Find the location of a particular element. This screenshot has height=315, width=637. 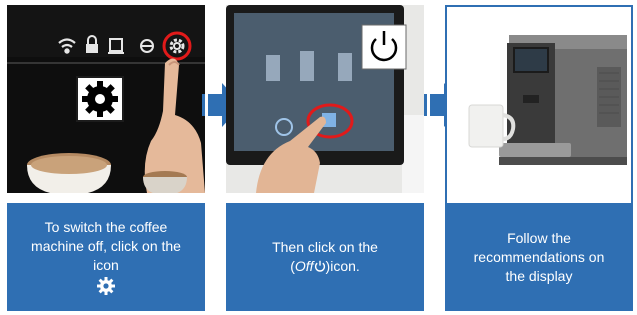

coffee-cup-right is located at coordinates (165, 182).